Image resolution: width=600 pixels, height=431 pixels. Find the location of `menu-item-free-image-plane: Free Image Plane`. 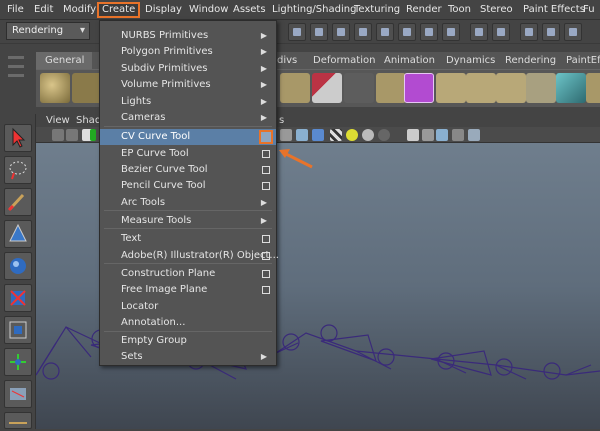

menu-item-free-image-plane: Free Image Plane is located at coordinates (188, 290).